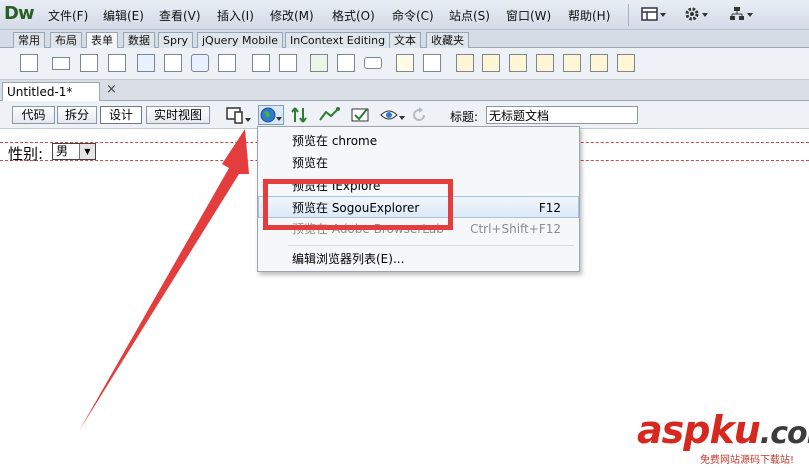 The height and width of the screenshot is (470, 809). Describe the element at coordinates (123, 15) in the screenshot. I see `menu-edit: 编辑(E)` at that location.